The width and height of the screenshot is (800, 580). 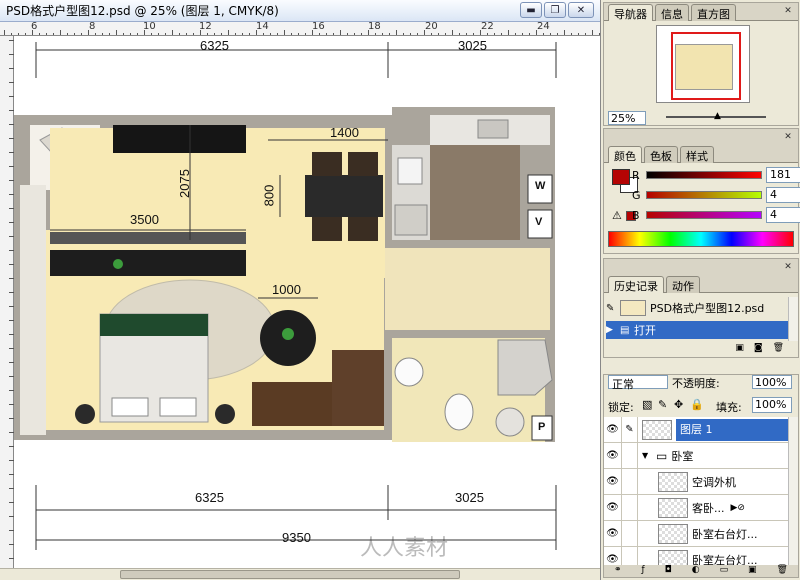 I want to click on tab-swatches: 色板, so click(x=661, y=154).